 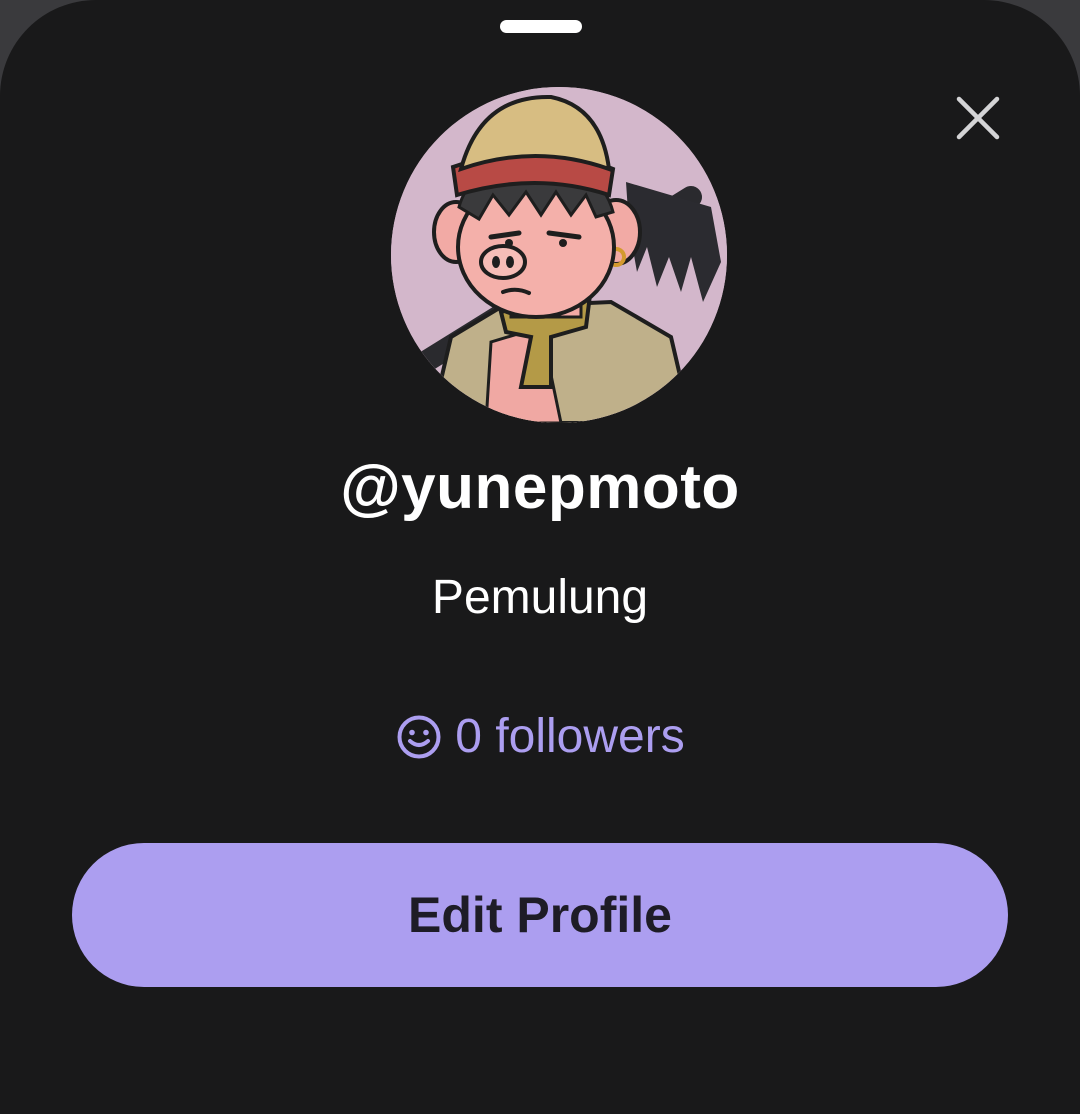 I want to click on close-icon, so click(x=978, y=118).